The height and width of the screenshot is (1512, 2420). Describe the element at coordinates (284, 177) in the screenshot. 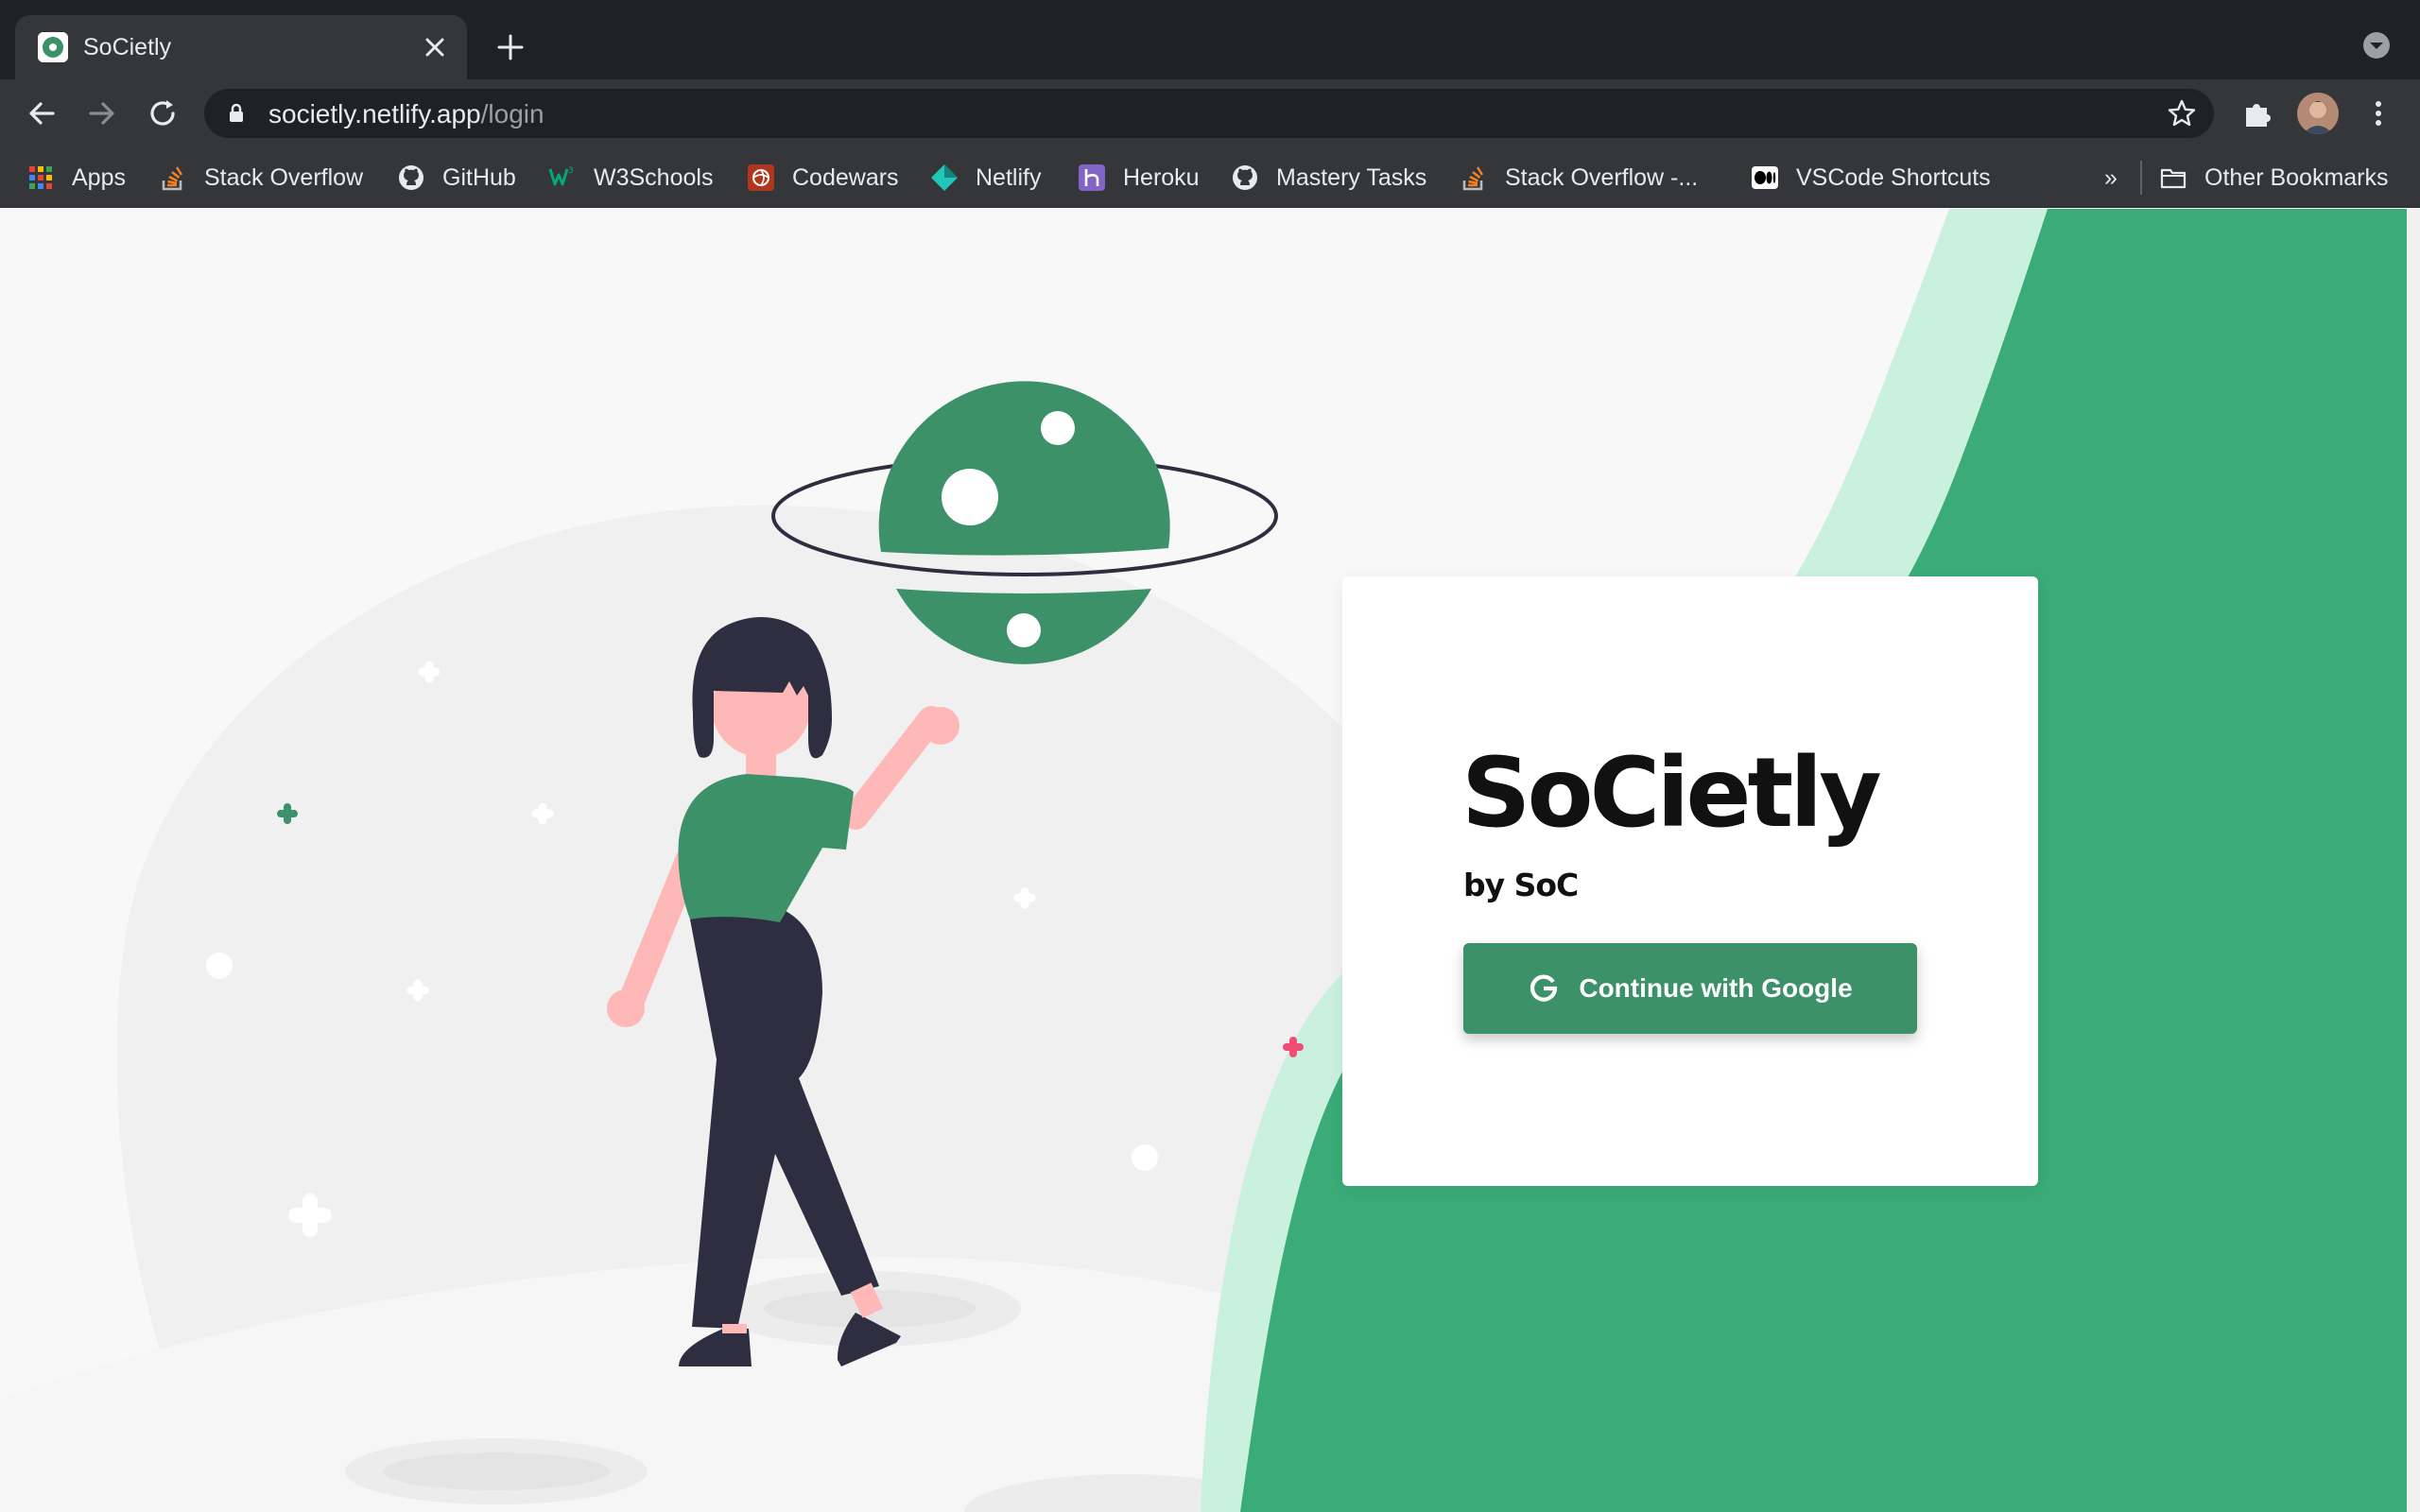

I see `bookmark-label: Stack Overflow` at that location.